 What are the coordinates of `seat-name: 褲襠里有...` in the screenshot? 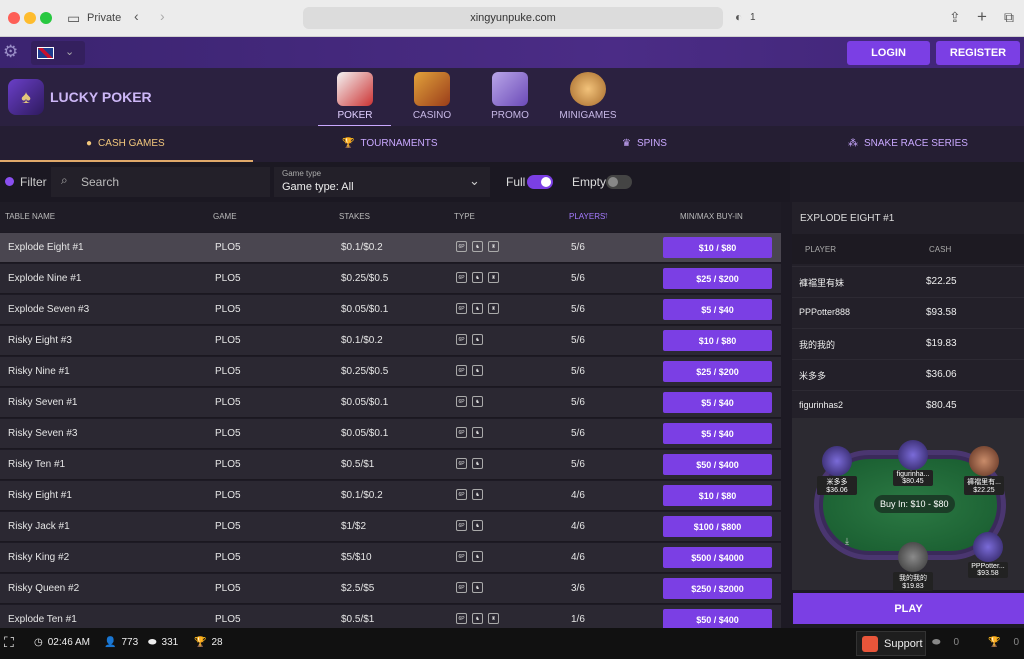 It's located at (984, 482).